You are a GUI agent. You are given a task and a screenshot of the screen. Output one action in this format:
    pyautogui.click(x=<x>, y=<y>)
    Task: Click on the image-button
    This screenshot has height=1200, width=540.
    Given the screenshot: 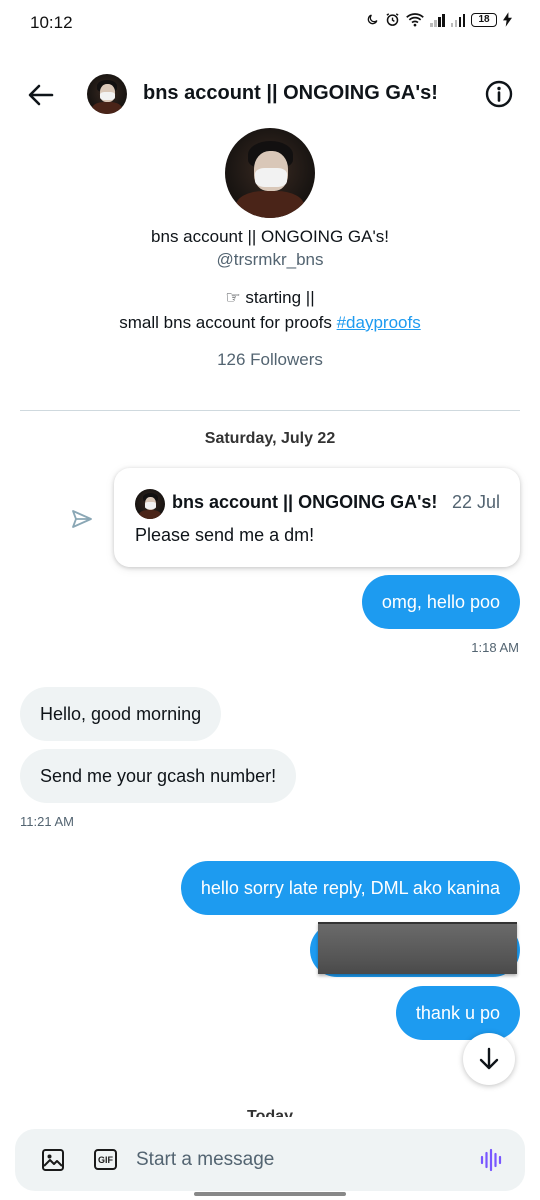 What is the action you would take?
    pyautogui.click(x=53, y=1160)
    